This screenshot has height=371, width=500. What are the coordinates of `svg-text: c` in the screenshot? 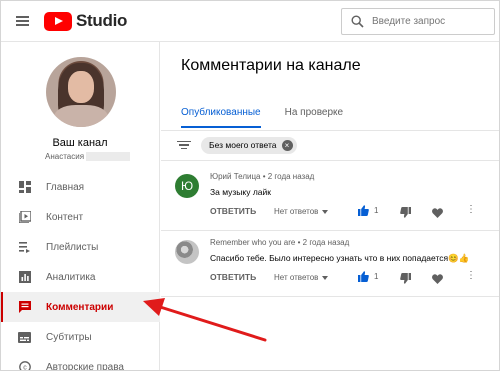 It's located at (25, 368).